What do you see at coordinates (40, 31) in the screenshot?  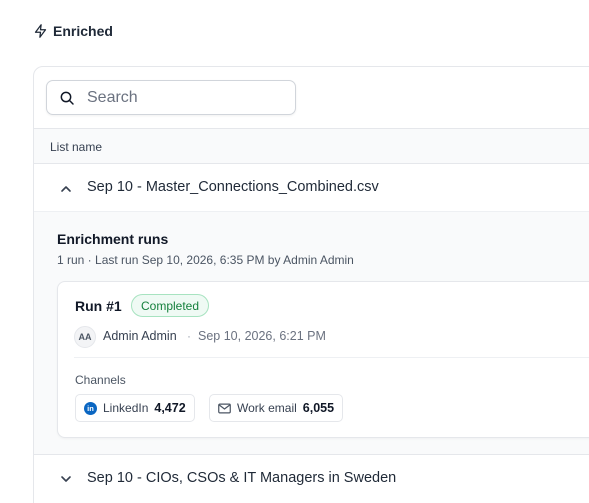 I see `bolt-icon` at bounding box center [40, 31].